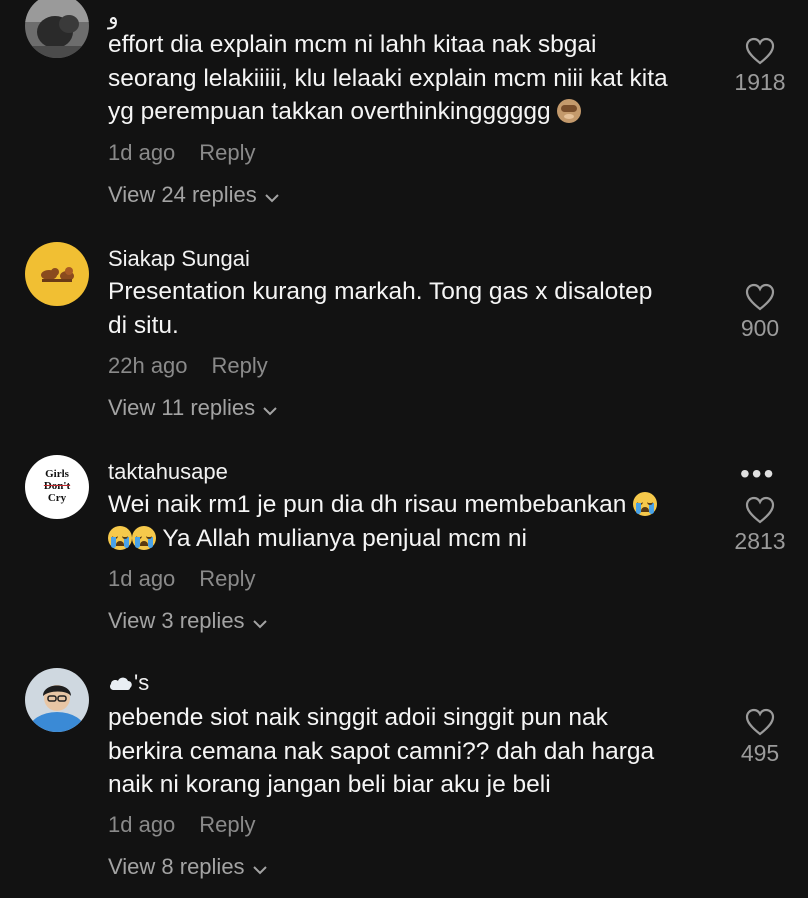 Image resolution: width=808 pixels, height=898 pixels. Describe the element at coordinates (760, 82) in the screenshot. I see `like-count: 1918` at that location.